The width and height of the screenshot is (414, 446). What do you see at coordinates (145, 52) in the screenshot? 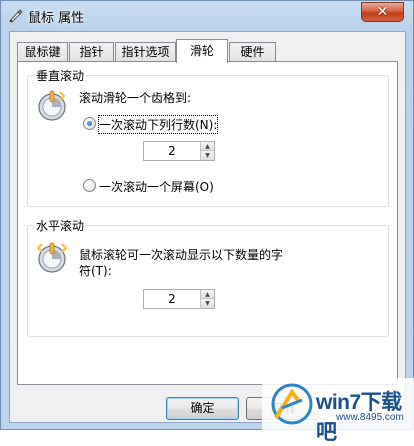
I see `tab-pointer-options: 指针选项` at bounding box center [145, 52].